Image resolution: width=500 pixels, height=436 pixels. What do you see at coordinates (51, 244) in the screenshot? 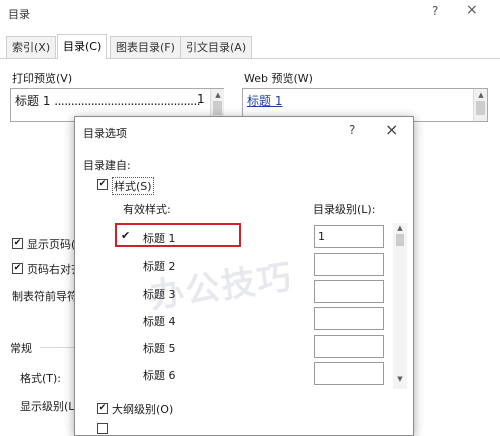
I see `show-page-numbers-label: 显示页码(` at bounding box center [51, 244].